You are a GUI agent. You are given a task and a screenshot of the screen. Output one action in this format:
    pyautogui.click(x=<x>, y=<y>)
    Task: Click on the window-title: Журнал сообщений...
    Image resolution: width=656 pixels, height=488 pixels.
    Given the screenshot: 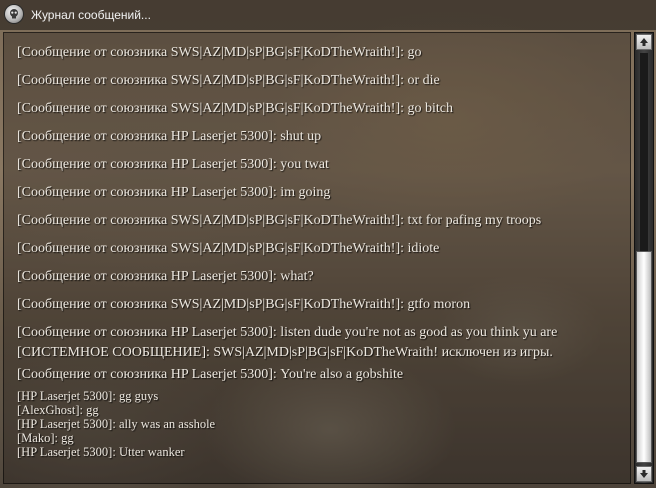 What is the action you would take?
    pyautogui.click(x=91, y=15)
    